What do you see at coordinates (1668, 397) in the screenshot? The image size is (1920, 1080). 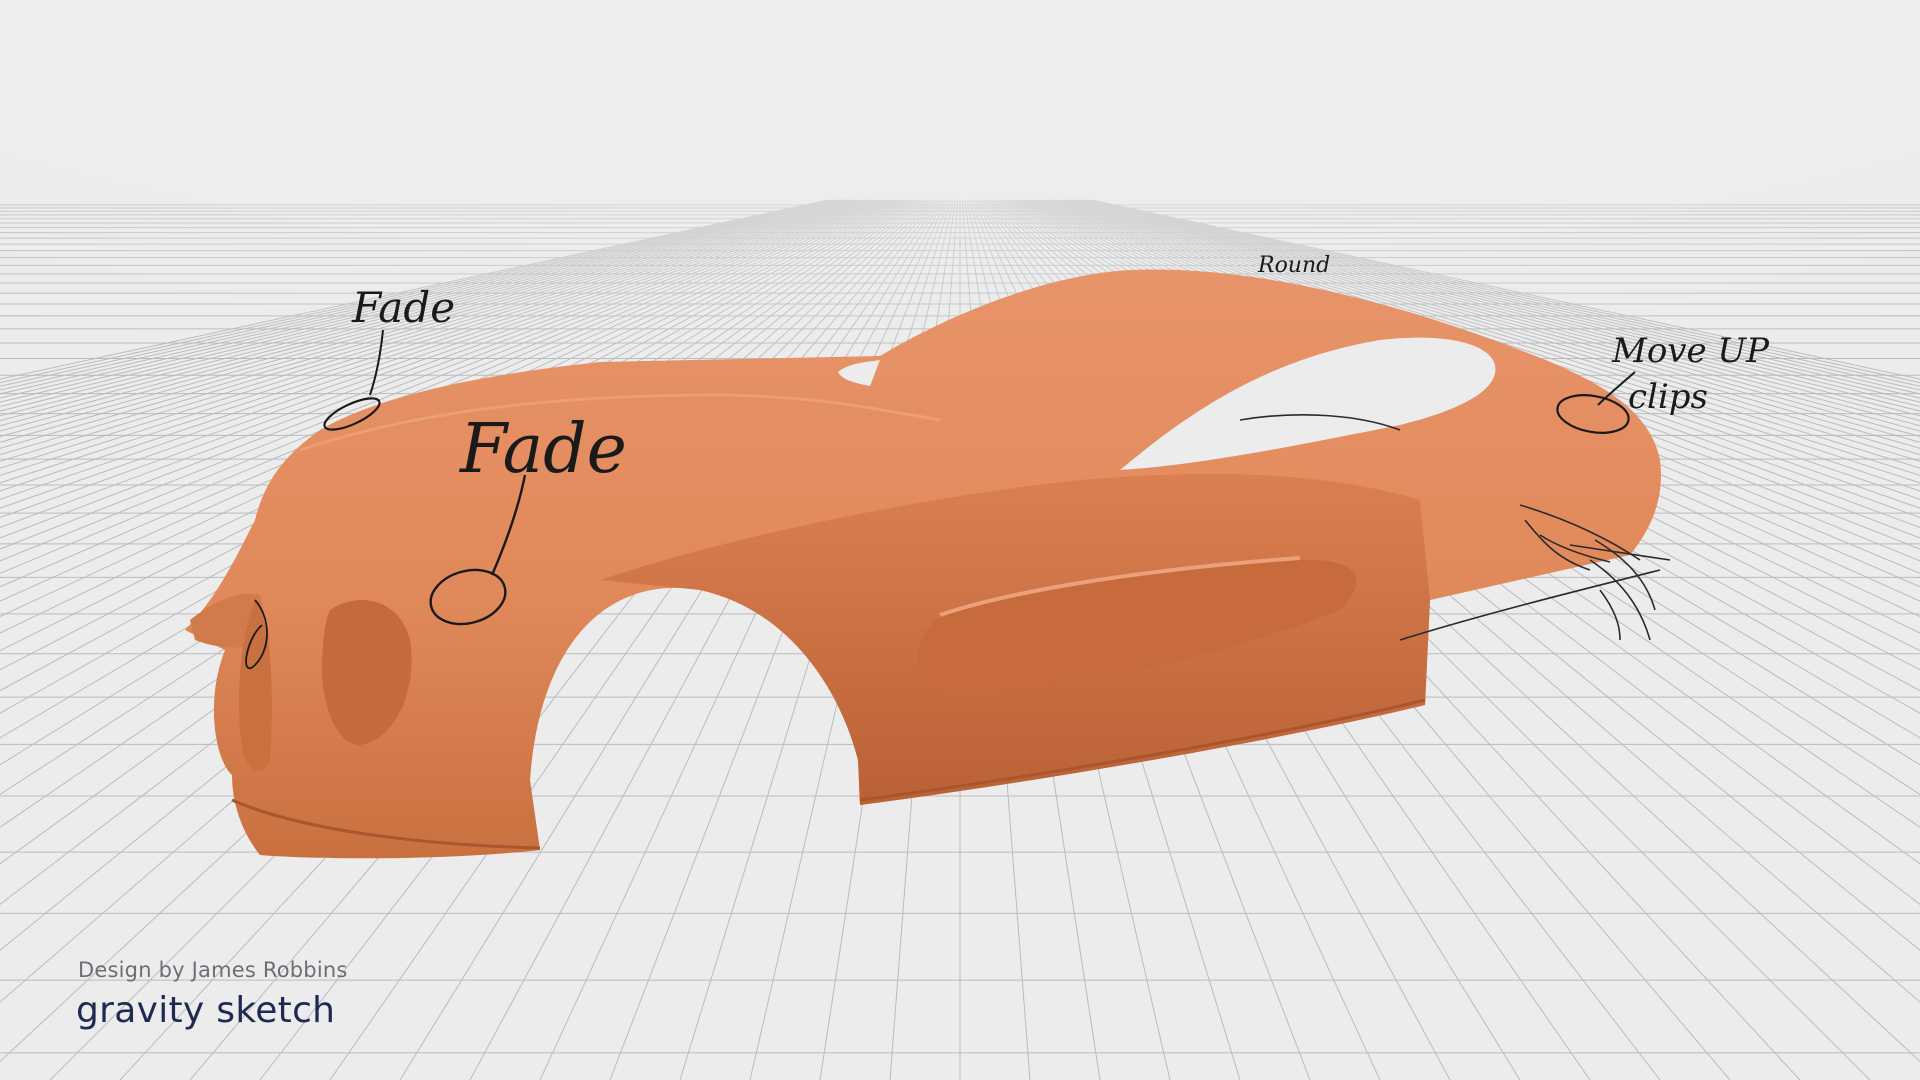 I see `svg-text: clips` at bounding box center [1668, 397].